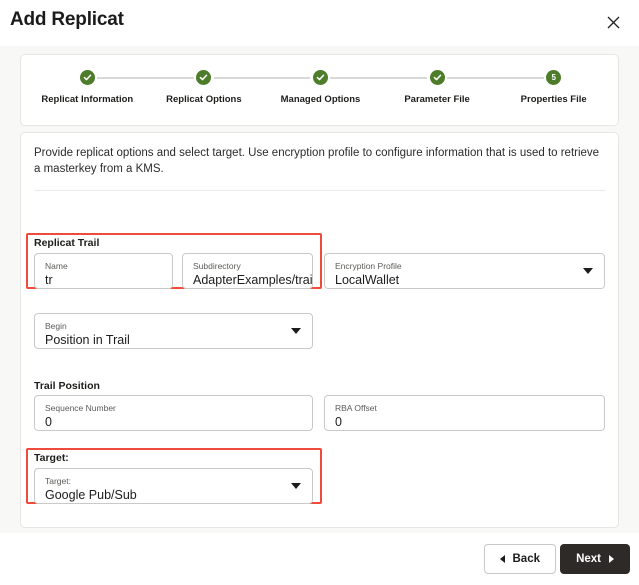 The height and width of the screenshot is (585, 639). What do you see at coordinates (437, 99) in the screenshot?
I see `step-label: Parameter File` at bounding box center [437, 99].